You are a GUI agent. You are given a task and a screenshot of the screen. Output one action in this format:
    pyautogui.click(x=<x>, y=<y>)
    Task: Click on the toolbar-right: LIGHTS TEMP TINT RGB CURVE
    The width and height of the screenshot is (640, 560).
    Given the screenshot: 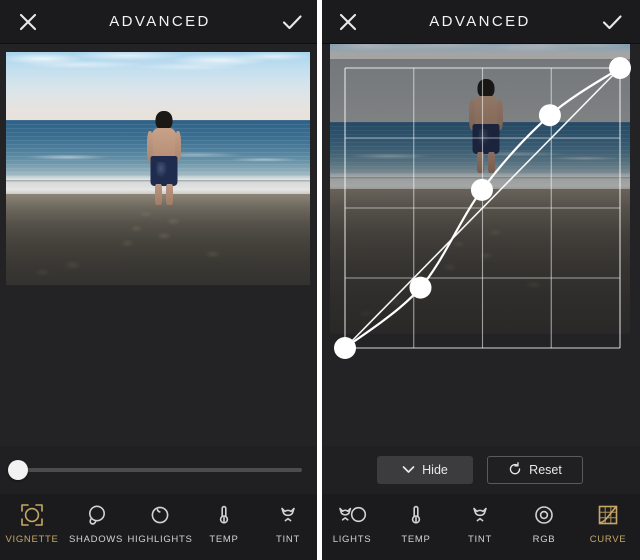 What is the action you would take?
    pyautogui.click(x=480, y=527)
    